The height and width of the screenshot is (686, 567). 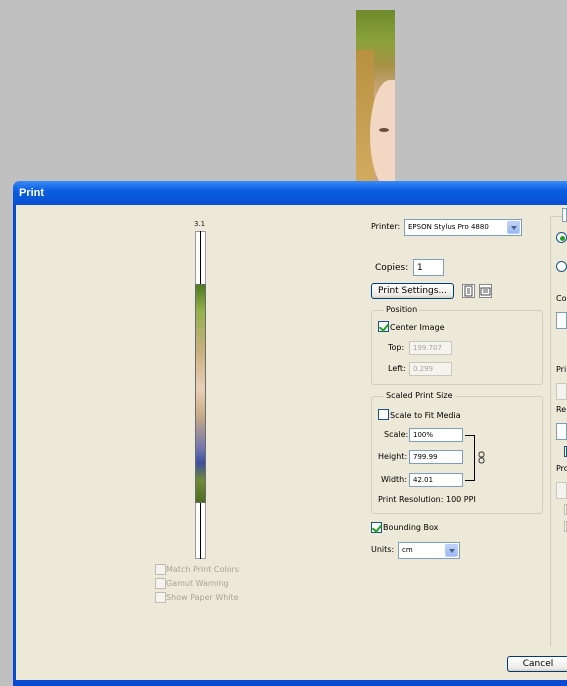 What do you see at coordinates (436, 435) in the screenshot?
I see `scale-input: 100%` at bounding box center [436, 435].